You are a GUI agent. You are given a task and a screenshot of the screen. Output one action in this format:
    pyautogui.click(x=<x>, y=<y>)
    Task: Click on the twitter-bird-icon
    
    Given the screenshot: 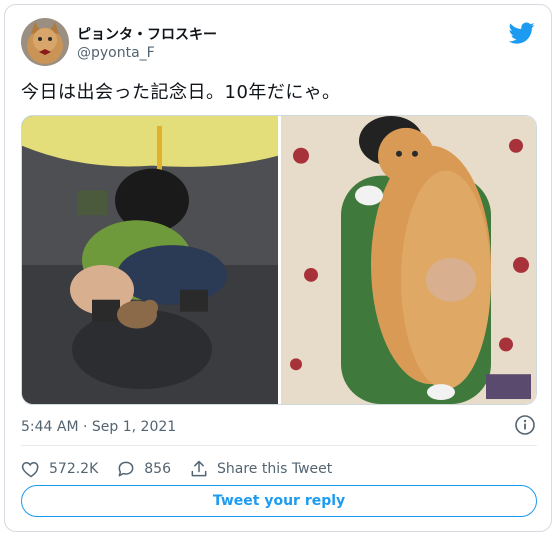 What is the action you would take?
    pyautogui.click(x=522, y=33)
    